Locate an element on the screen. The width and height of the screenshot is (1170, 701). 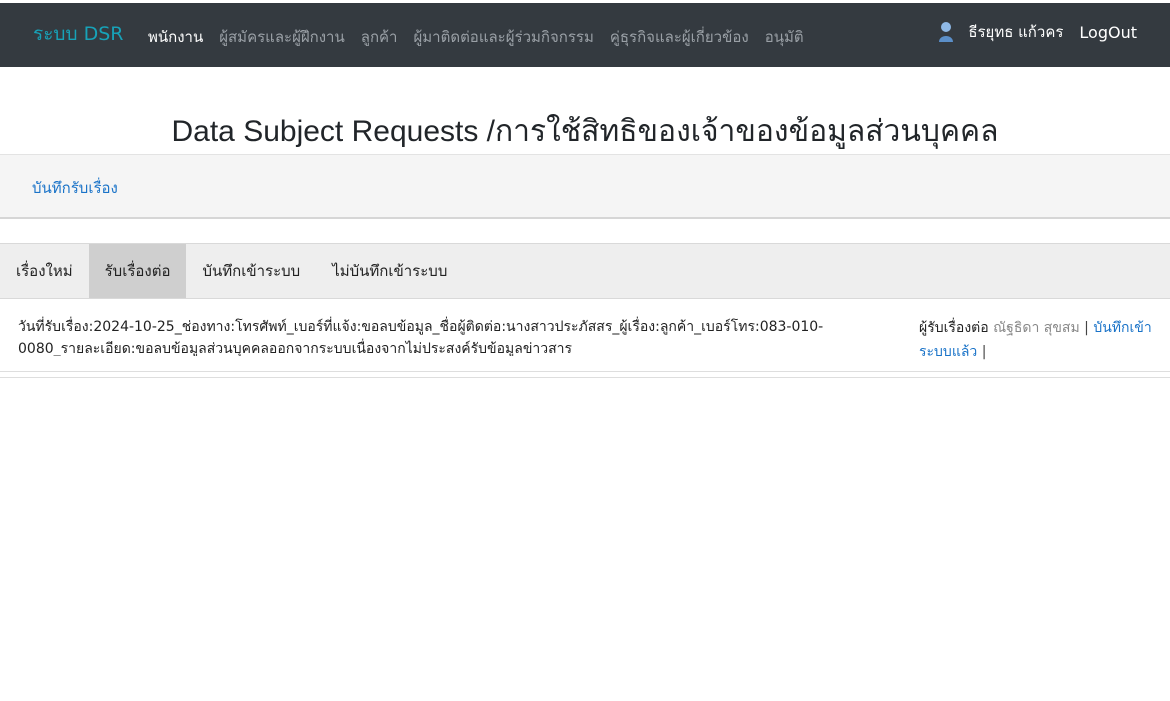
user-icon is located at coordinates (946, 32).